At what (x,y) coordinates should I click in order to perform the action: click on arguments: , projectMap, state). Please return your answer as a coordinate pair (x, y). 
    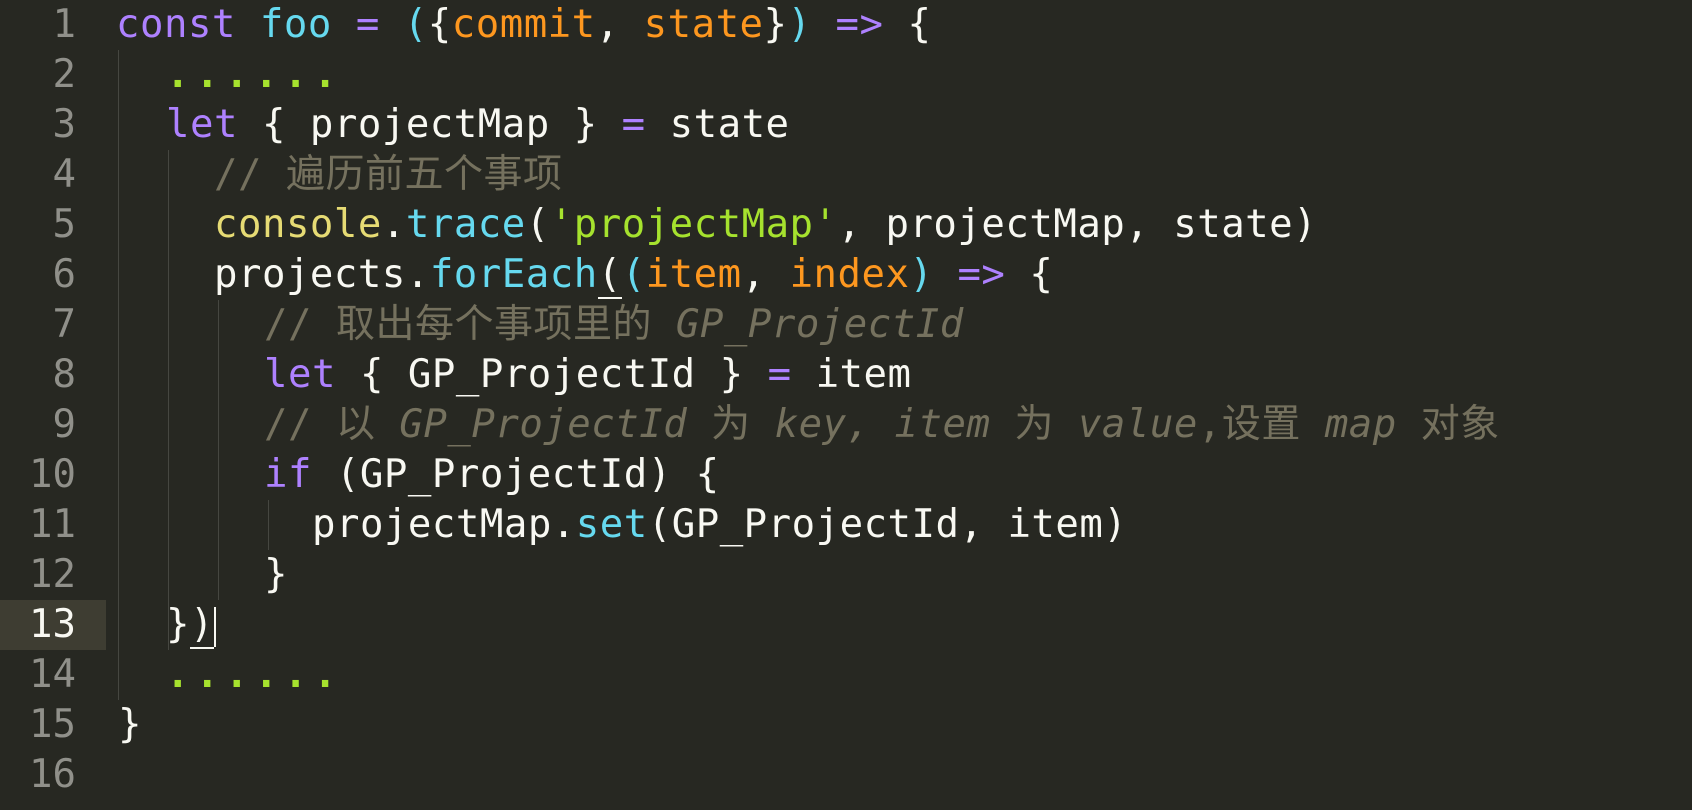
    Looking at the image, I should click on (1077, 224).